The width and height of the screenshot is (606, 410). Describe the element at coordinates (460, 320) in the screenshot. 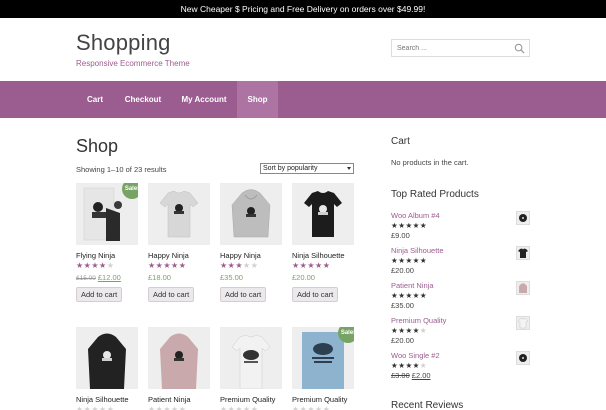

I see `top-rated-name: Premium Quality` at that location.